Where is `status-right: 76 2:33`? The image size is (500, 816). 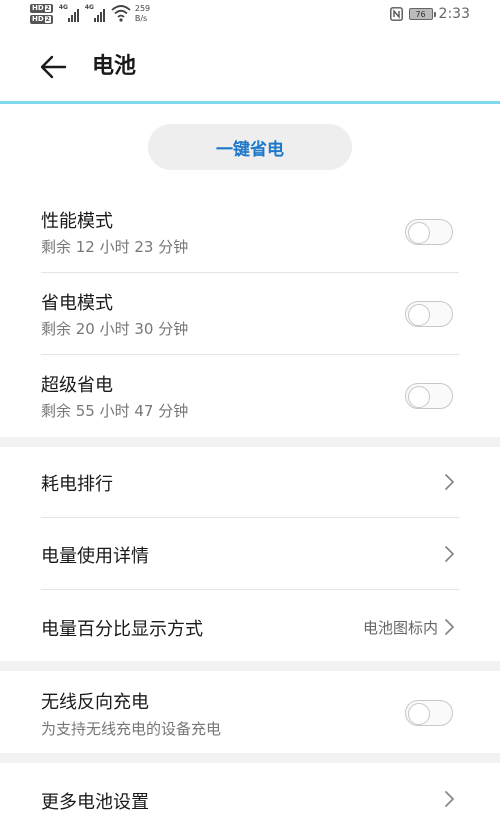 status-right: 76 2:33 is located at coordinates (429, 14).